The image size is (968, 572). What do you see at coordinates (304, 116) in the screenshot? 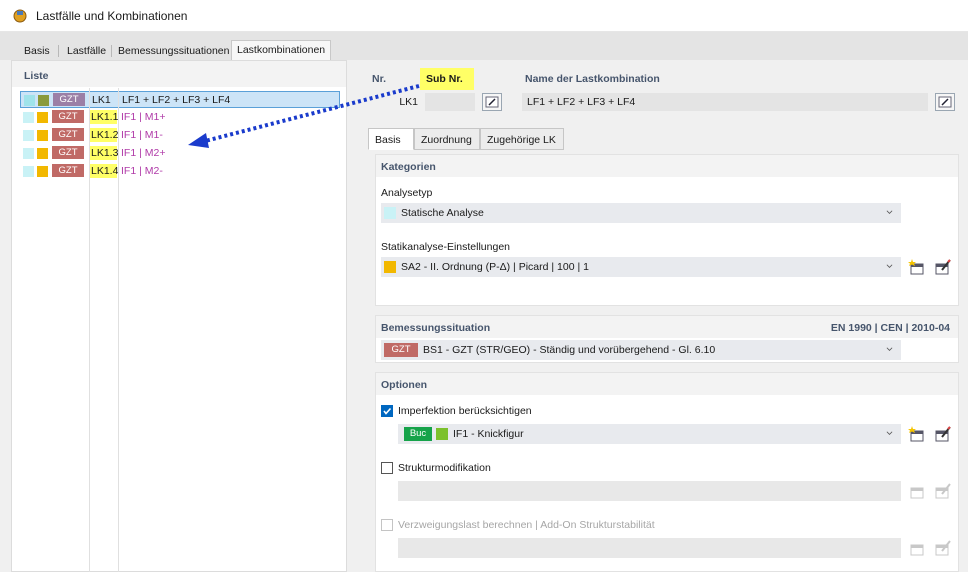
I see `annotation-arrow` at bounding box center [304, 116].